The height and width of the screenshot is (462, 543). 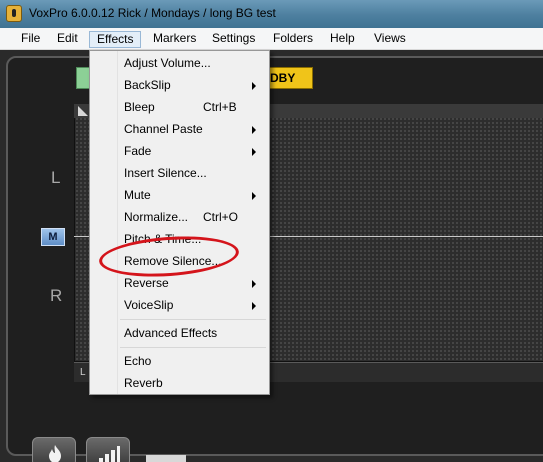 What do you see at coordinates (67, 39) in the screenshot?
I see `menu-edit: Edit` at bounding box center [67, 39].